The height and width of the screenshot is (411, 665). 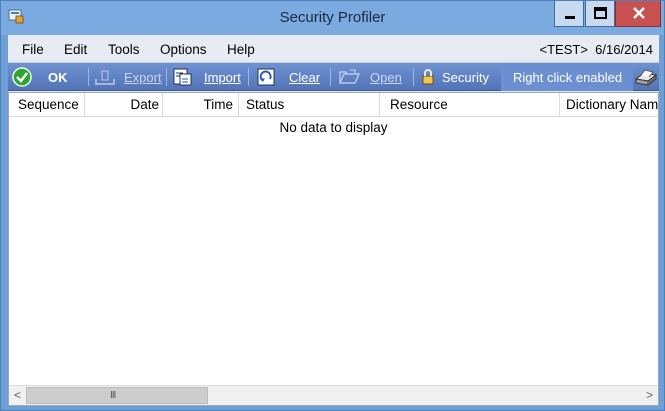 What do you see at coordinates (33, 49) in the screenshot?
I see `menu-file: File` at bounding box center [33, 49].